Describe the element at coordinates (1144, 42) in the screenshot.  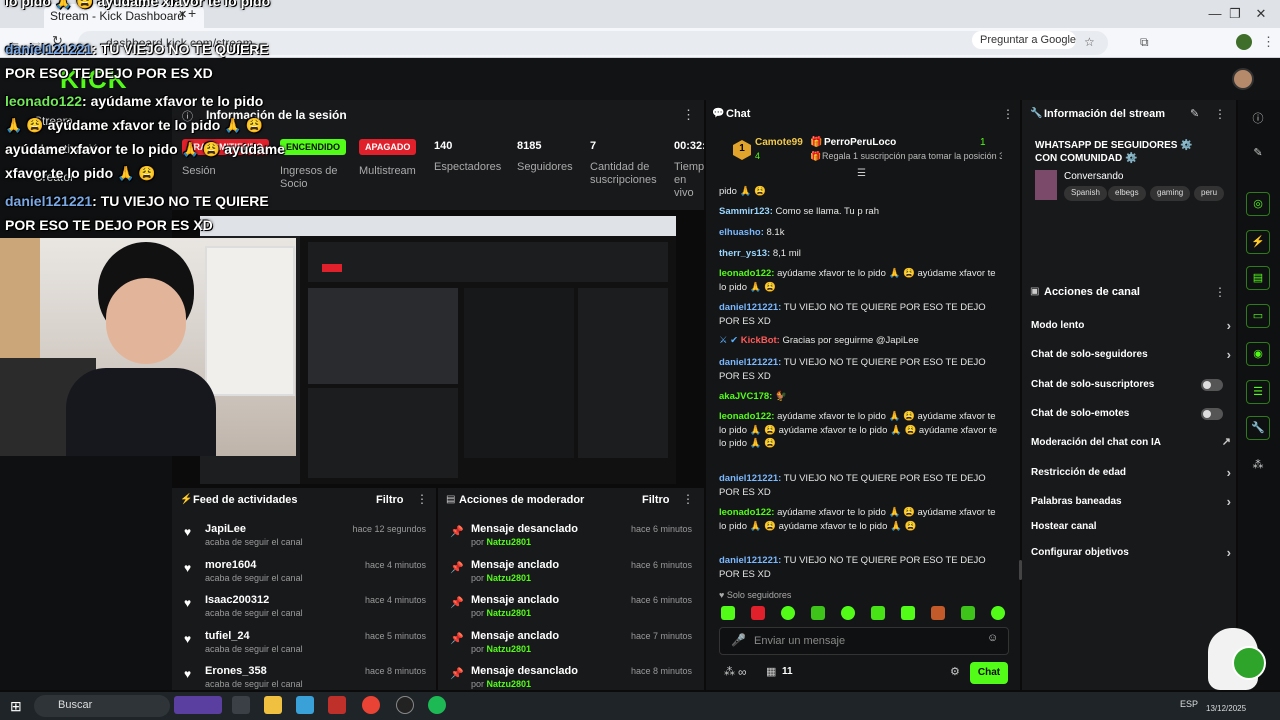
I see `extensions-icon: ⧉` at that location.